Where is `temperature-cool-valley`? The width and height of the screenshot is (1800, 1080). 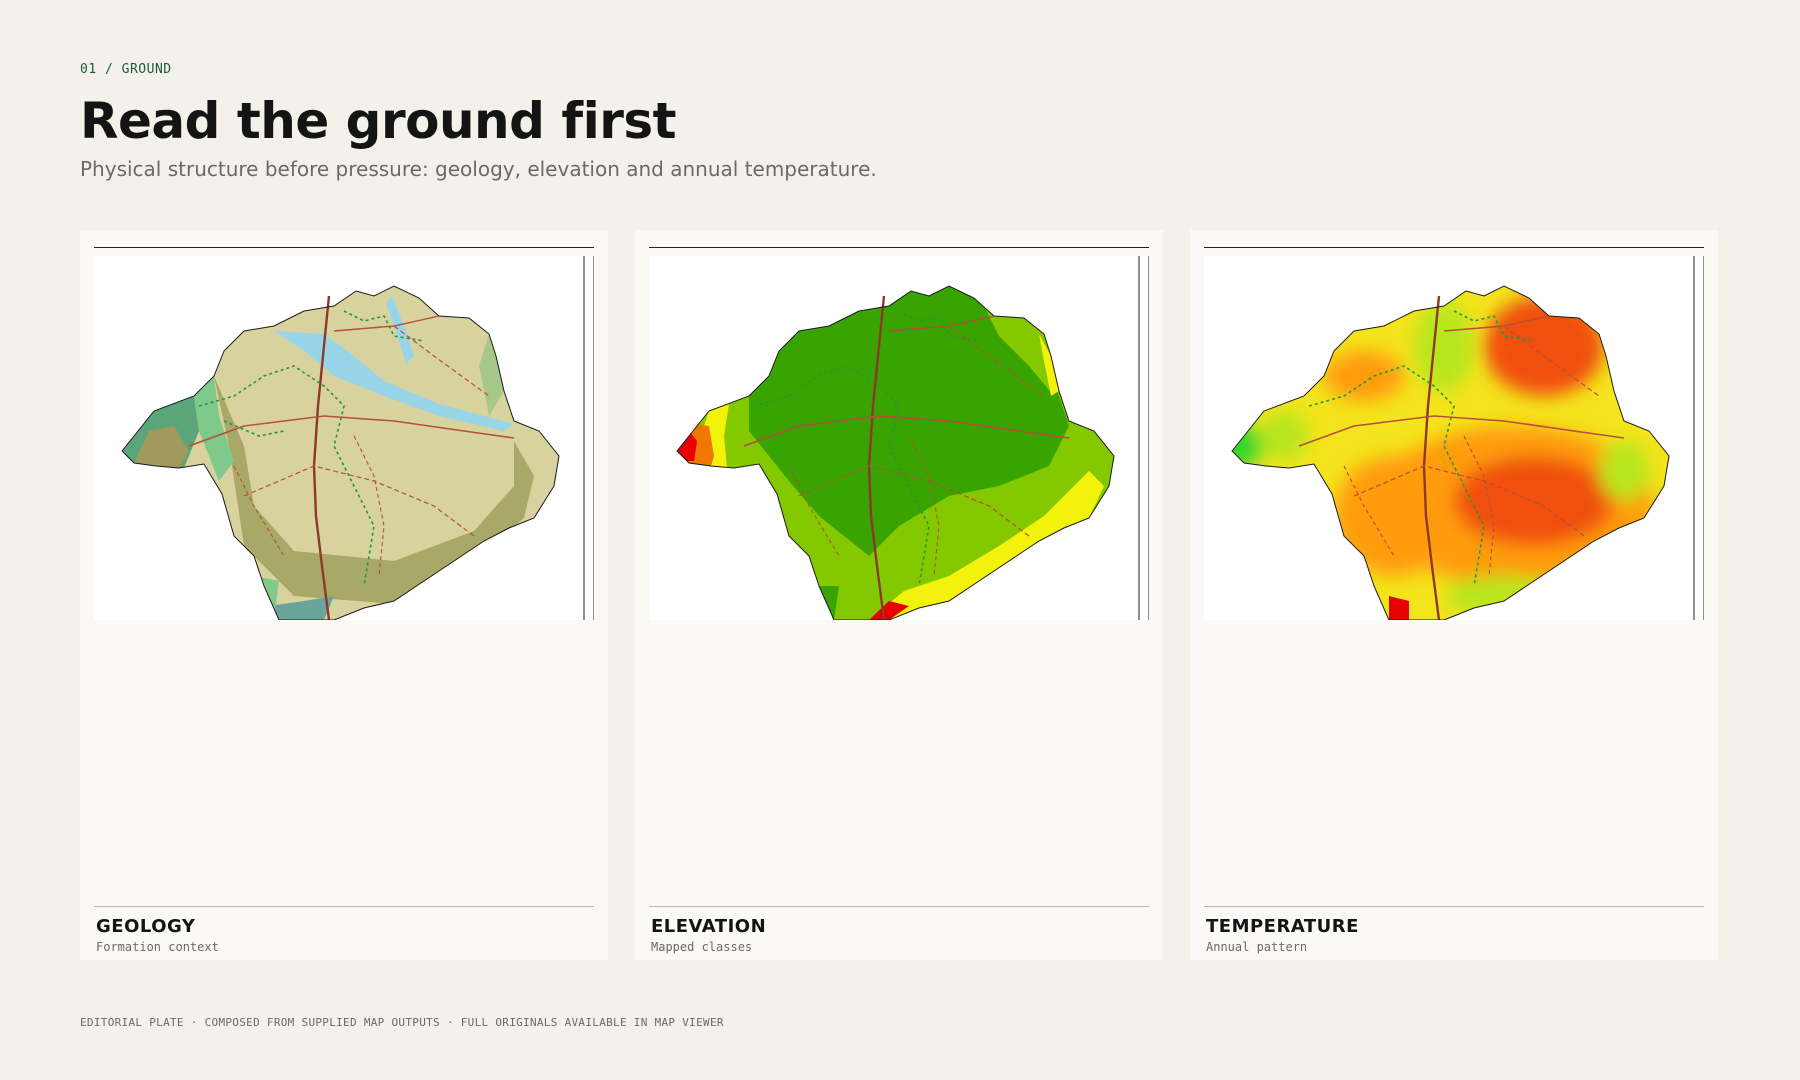 temperature-cool-valley is located at coordinates (1444, 346).